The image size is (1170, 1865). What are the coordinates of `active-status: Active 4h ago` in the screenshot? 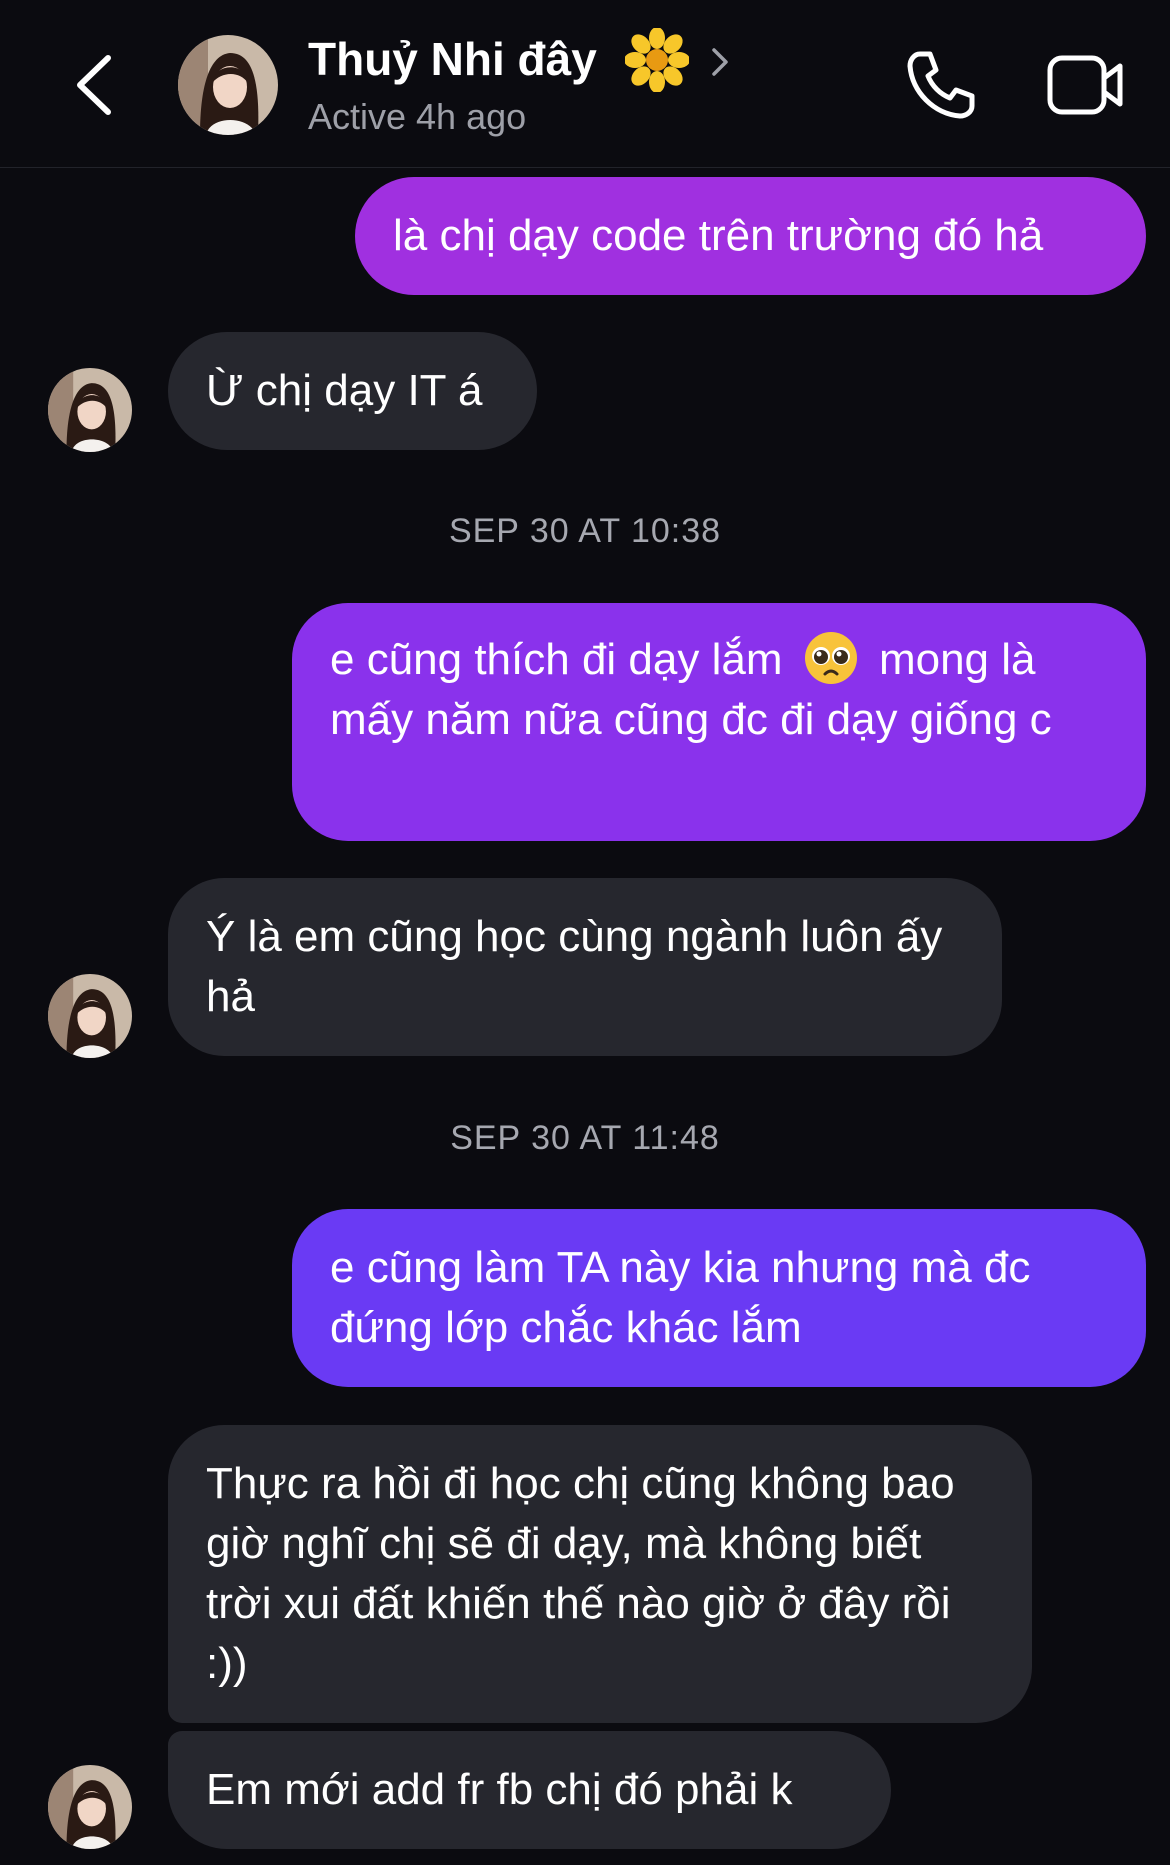 It's located at (417, 116).